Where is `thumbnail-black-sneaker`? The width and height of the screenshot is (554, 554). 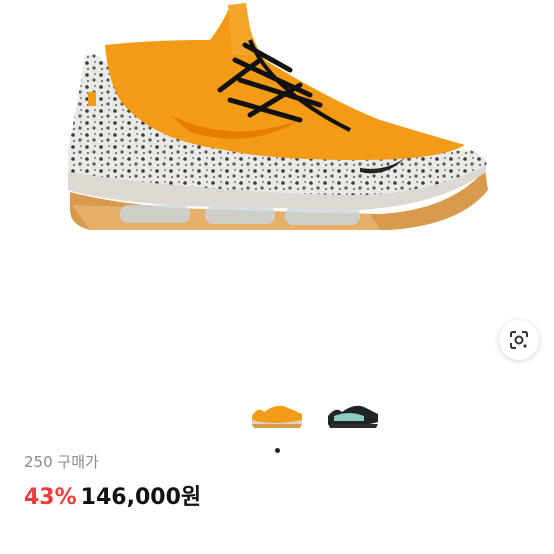
thumbnail-black-sneaker is located at coordinates (352, 414).